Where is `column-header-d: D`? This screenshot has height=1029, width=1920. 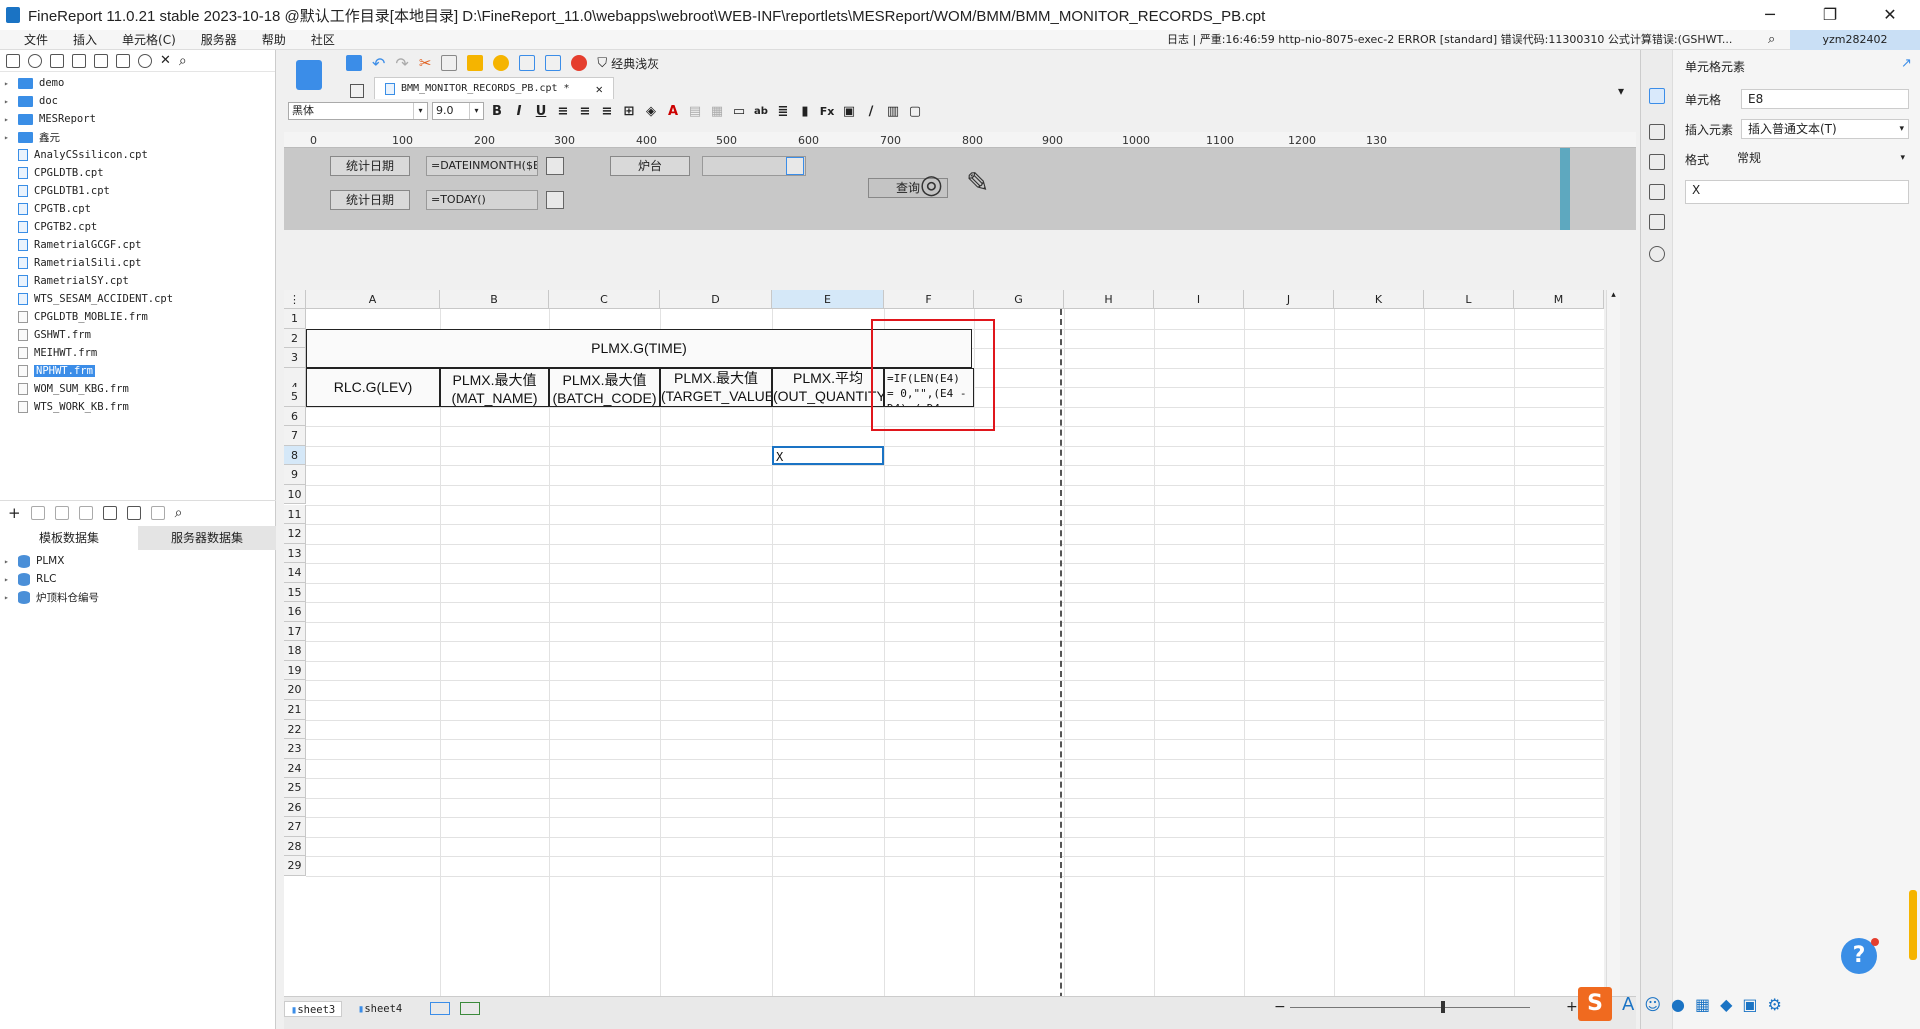
column-header-d: D is located at coordinates (716, 299).